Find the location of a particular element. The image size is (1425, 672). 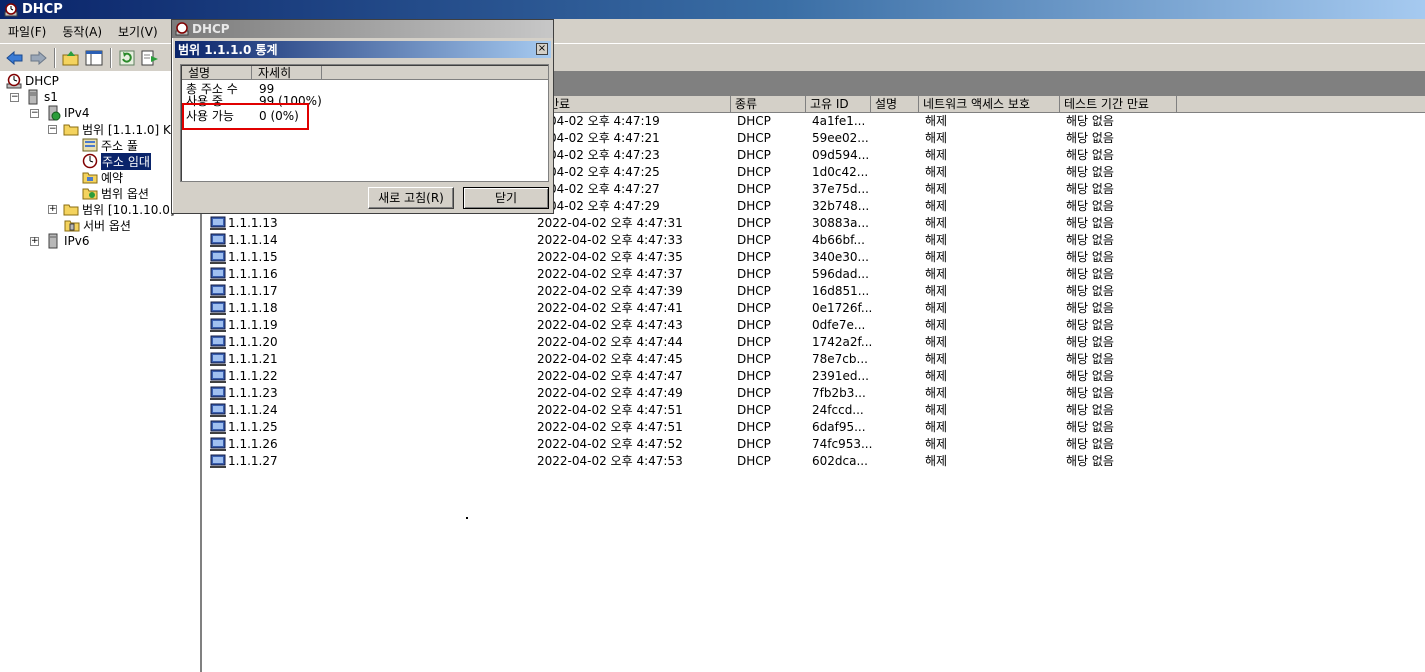

forward-arrow-icon is located at coordinates (38, 58).